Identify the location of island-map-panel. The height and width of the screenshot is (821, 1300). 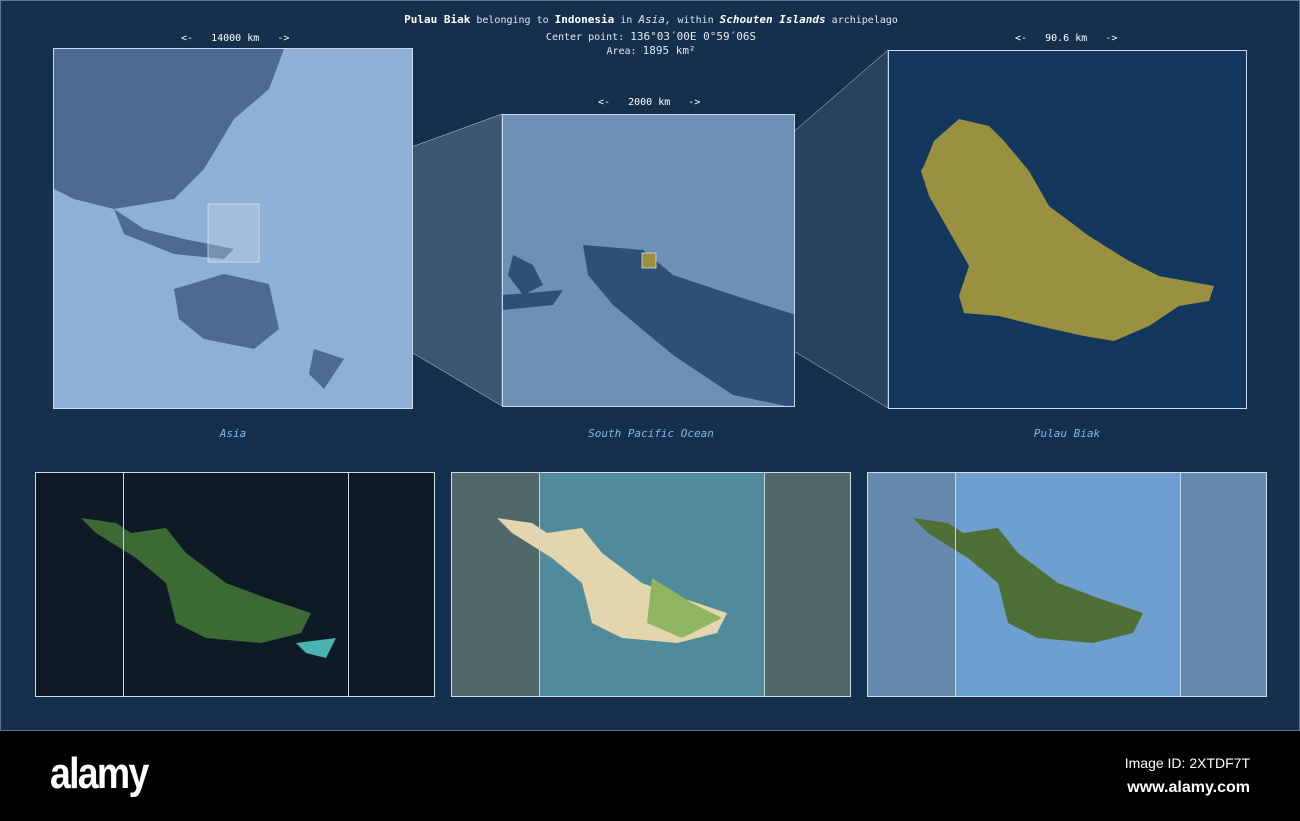
(1067, 229).